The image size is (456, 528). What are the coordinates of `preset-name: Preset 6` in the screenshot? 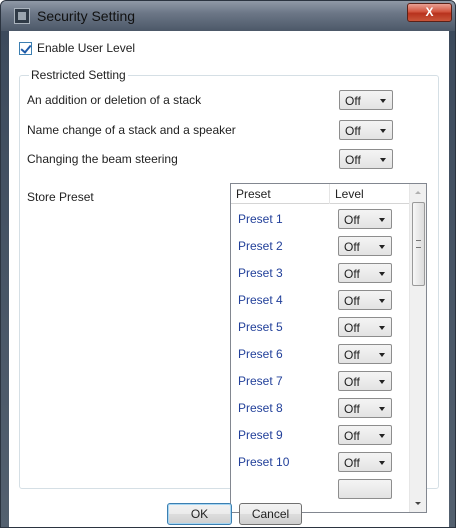 It's located at (260, 354).